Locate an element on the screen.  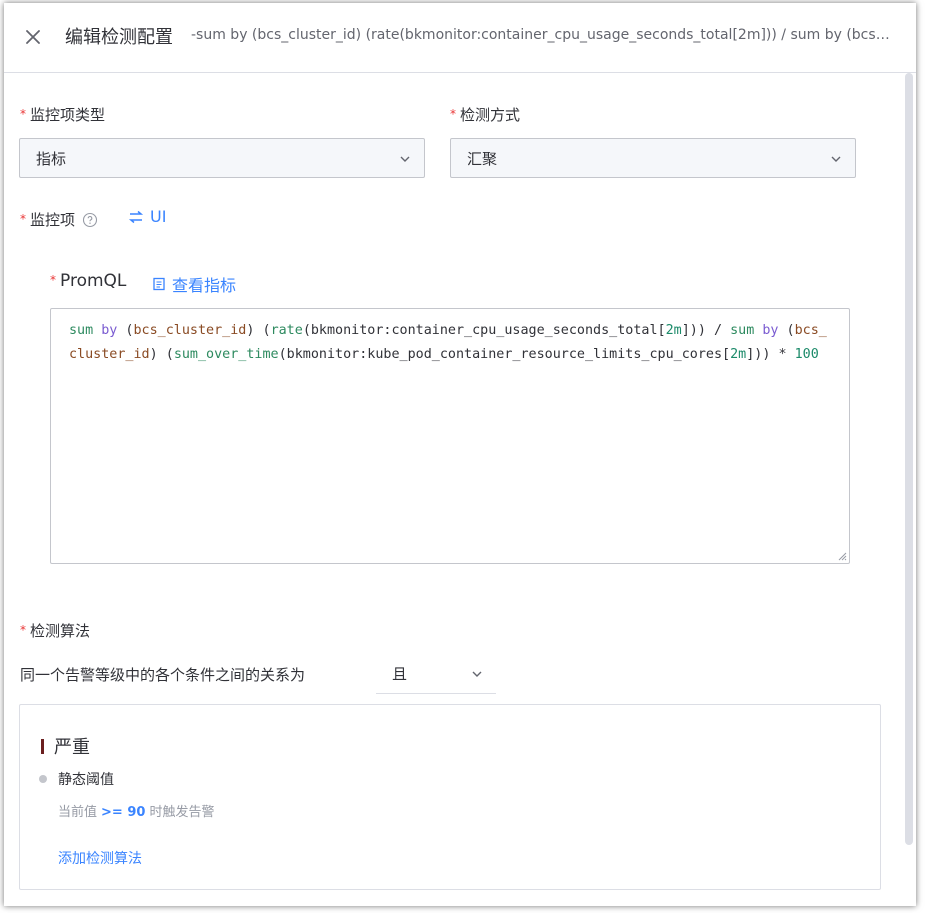
switch-ui-button: UI is located at coordinates (147, 216).